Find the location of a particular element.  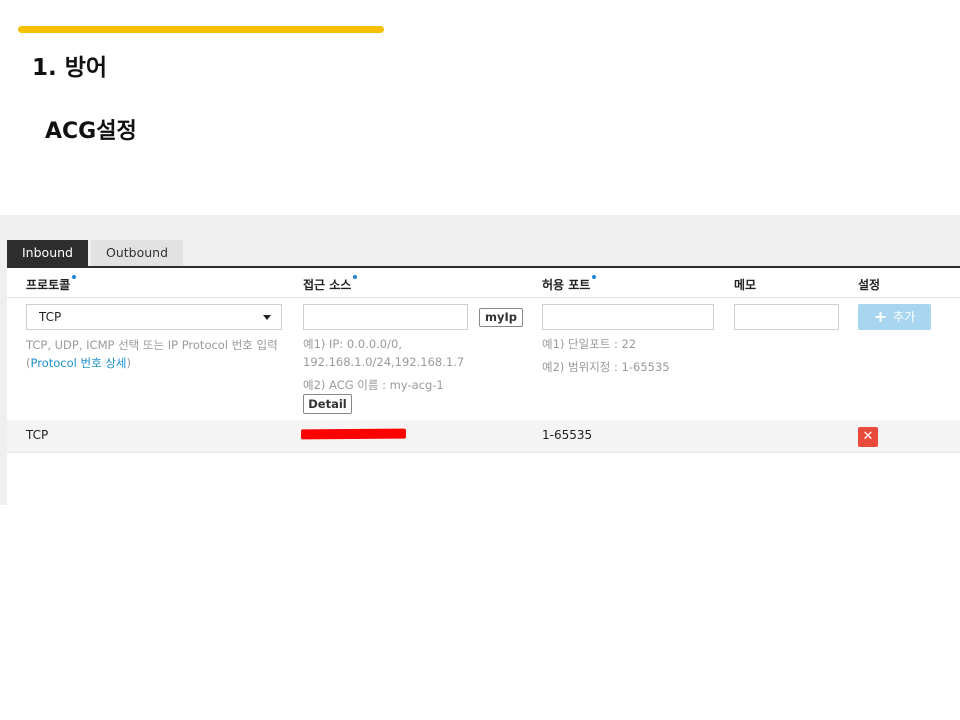

source-help-line2: 192.168.1.0/24,192.168.1.7 is located at coordinates (384, 362).